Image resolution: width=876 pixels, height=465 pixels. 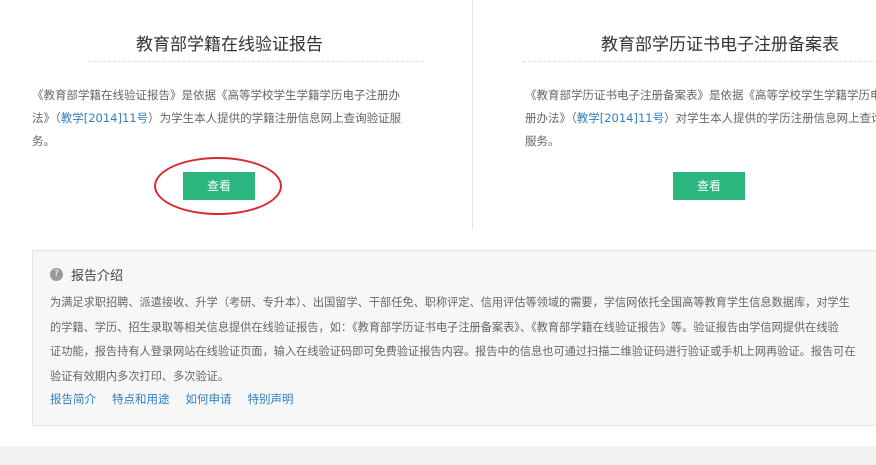 I want to click on report-intro-heading: ? 报告介绍, so click(x=86, y=274).